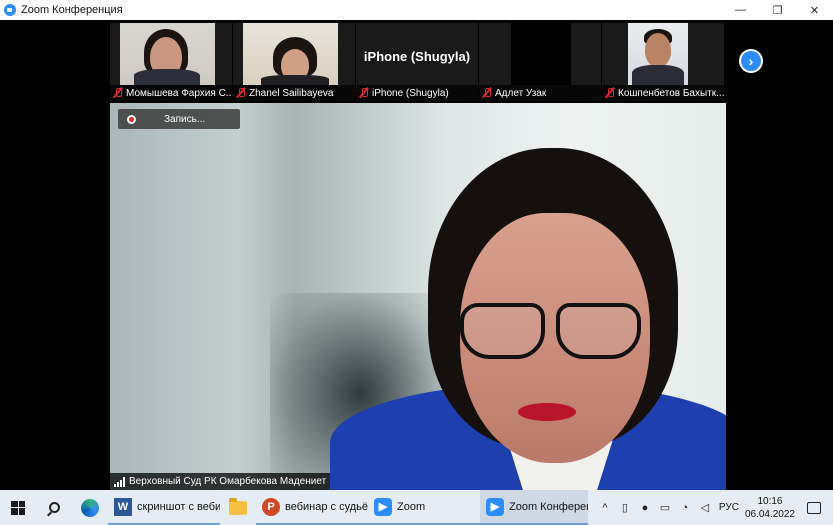 This screenshot has width=833, height=525. Describe the element at coordinates (770, 501) in the screenshot. I see `clock-time: 10:16` at that location.